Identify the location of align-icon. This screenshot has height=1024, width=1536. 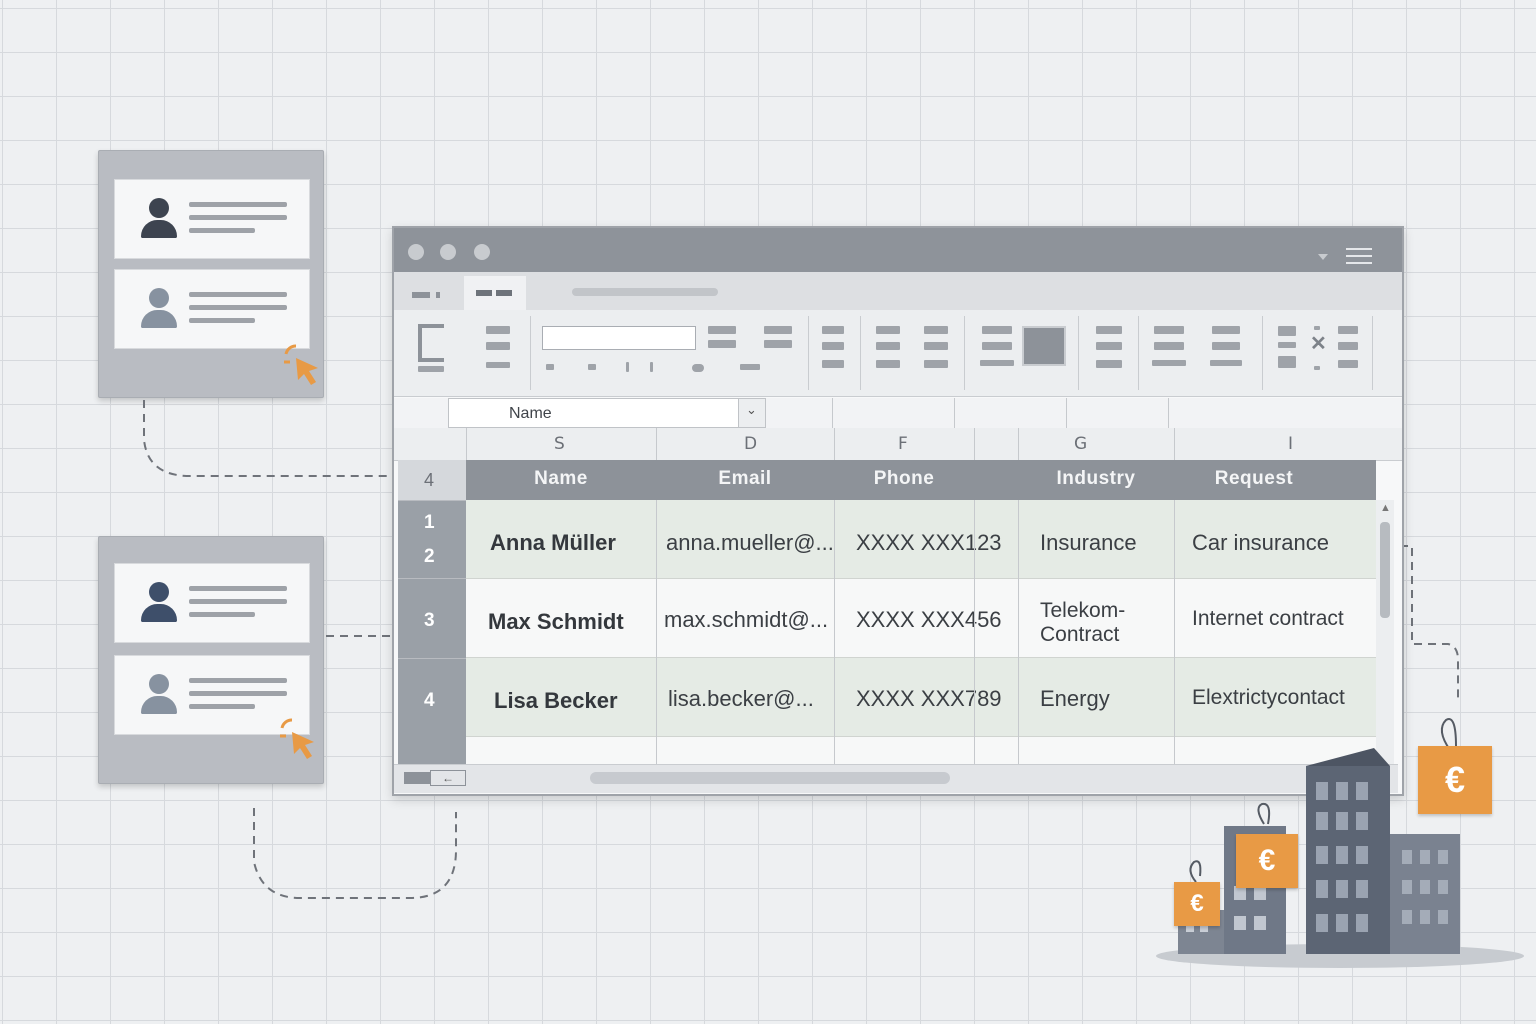
(833, 330).